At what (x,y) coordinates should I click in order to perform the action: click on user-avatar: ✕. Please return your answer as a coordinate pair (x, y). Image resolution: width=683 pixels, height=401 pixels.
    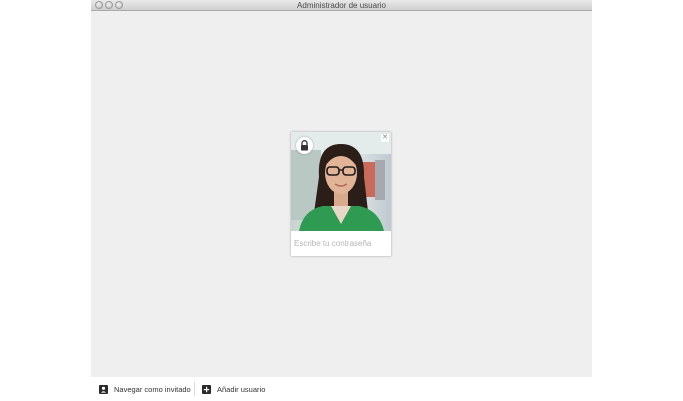
    Looking at the image, I should click on (341, 181).